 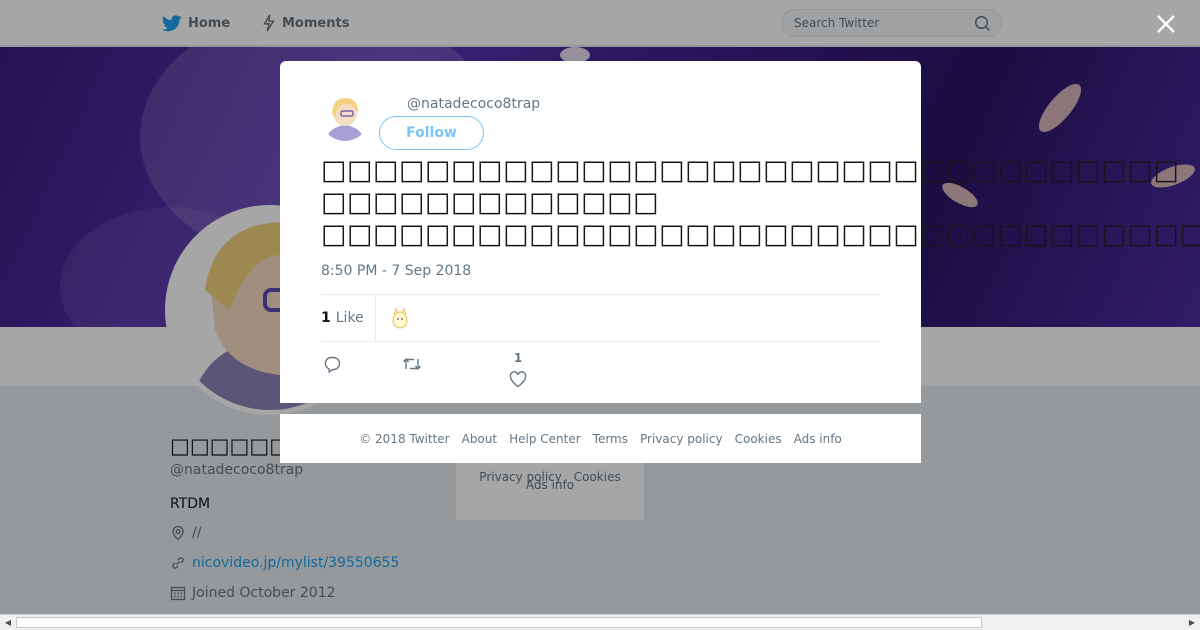 I want to click on scroll-left-arrow-icon: ◀, so click(x=8, y=622).